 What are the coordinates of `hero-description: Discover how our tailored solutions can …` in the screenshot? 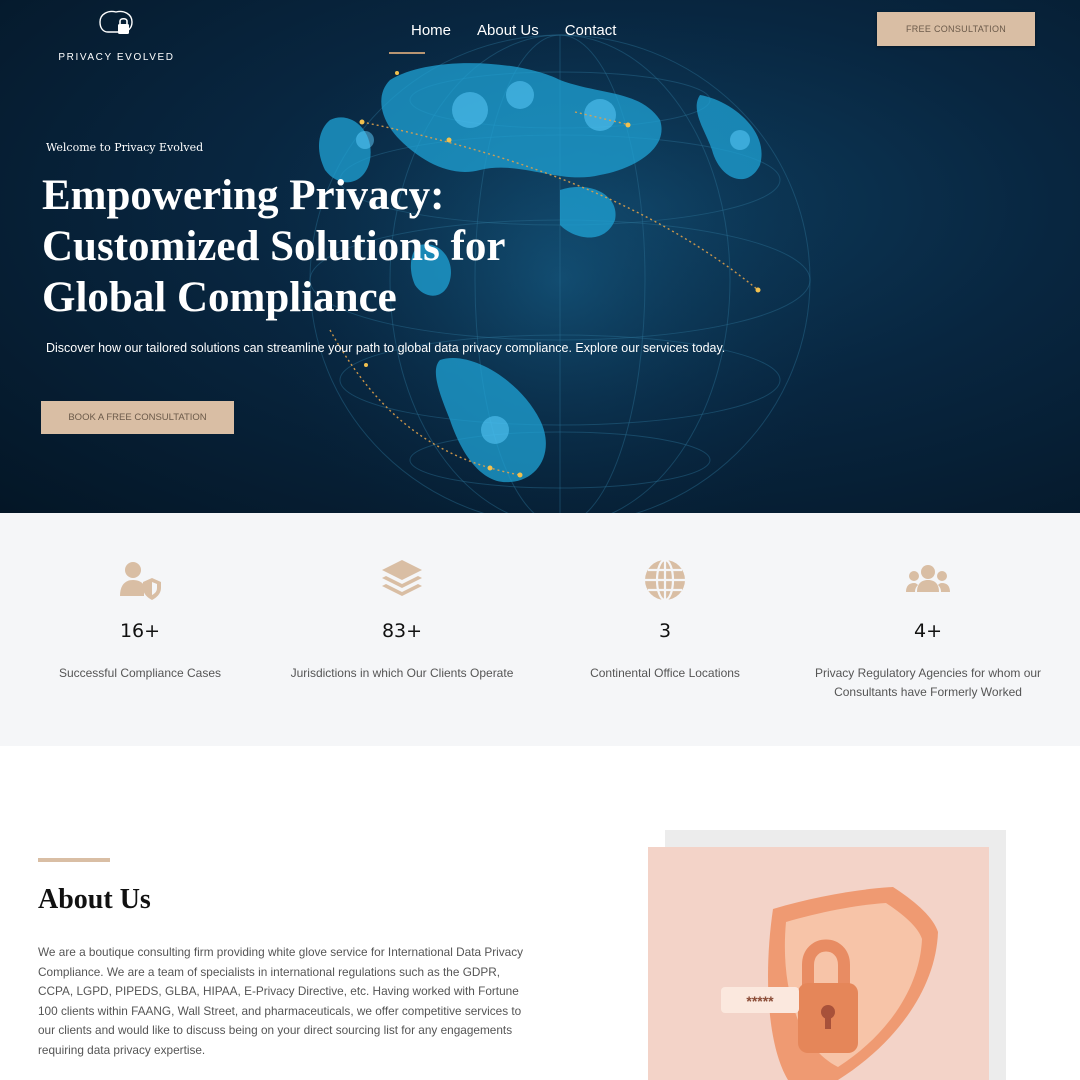 It's located at (386, 348).